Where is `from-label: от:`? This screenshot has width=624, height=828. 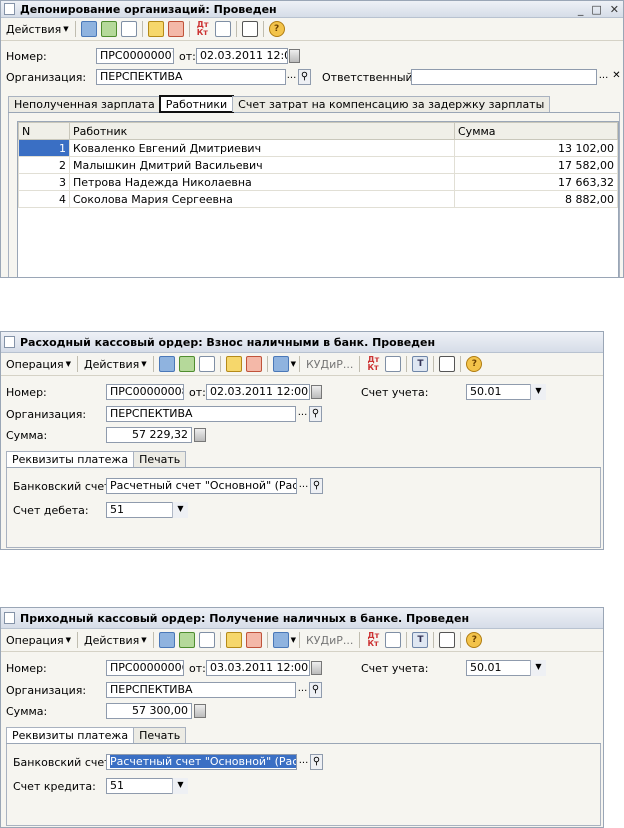
from-label: от: is located at coordinates (197, 668).